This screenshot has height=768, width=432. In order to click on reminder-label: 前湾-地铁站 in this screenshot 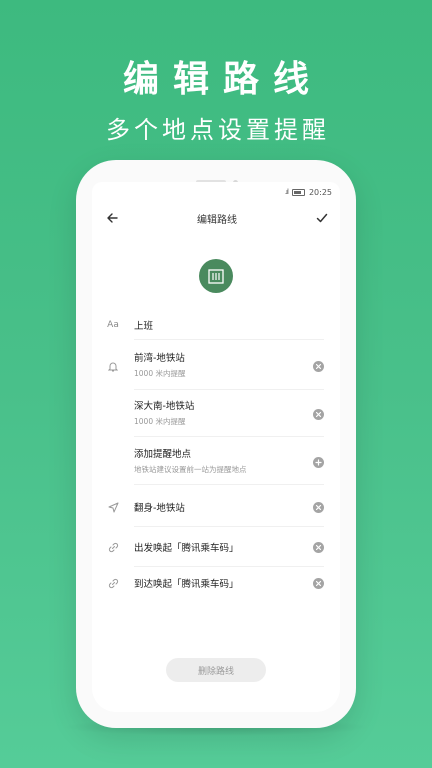, I will do `click(159, 358)`.